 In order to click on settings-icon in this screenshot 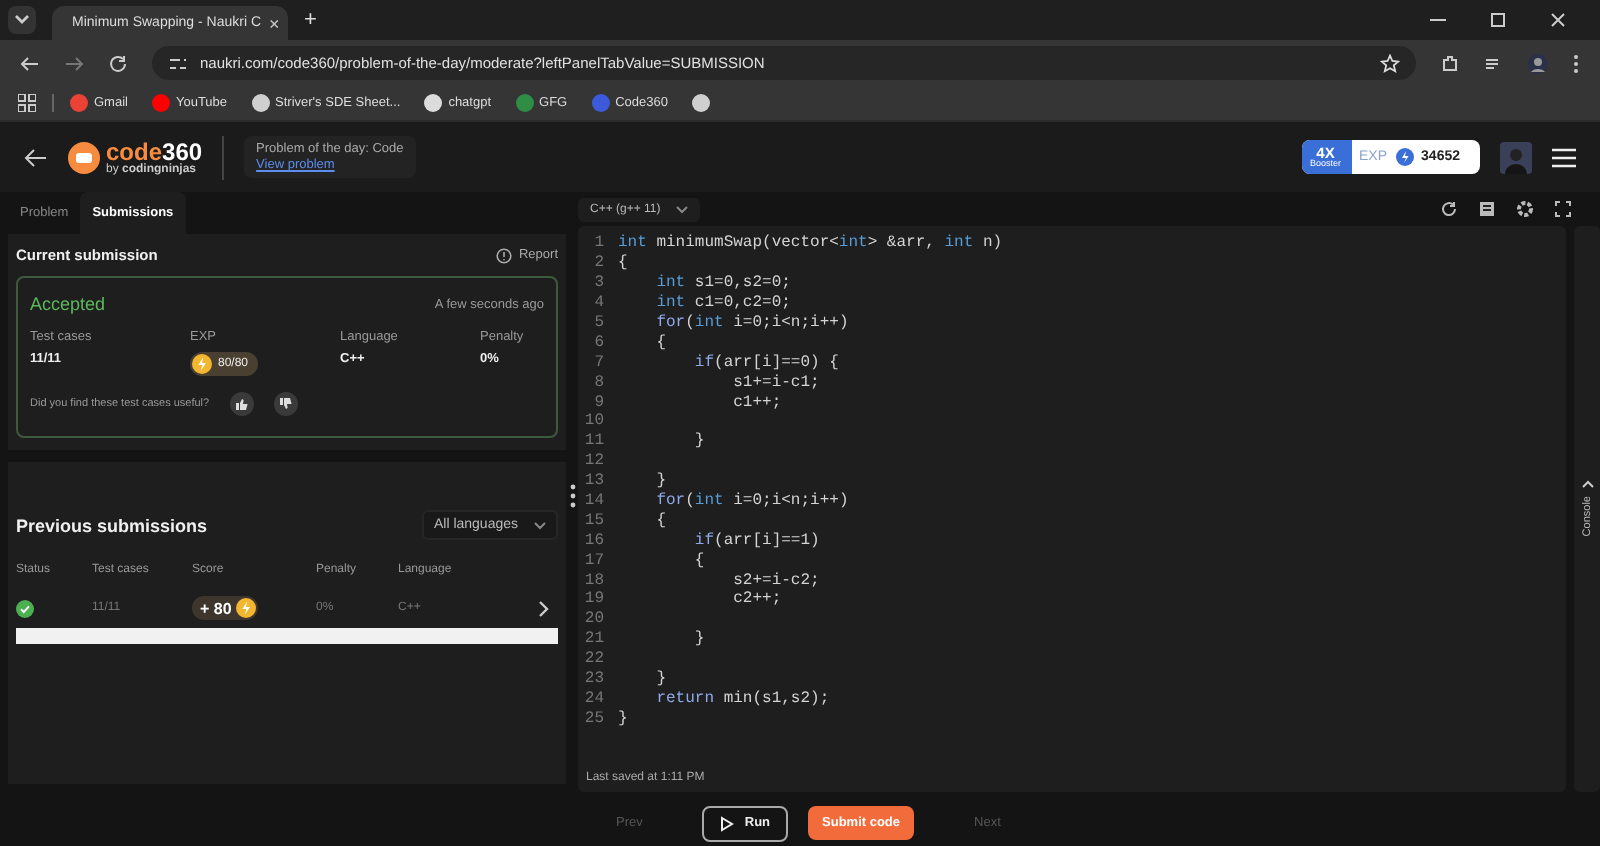, I will do `click(1525, 209)`.